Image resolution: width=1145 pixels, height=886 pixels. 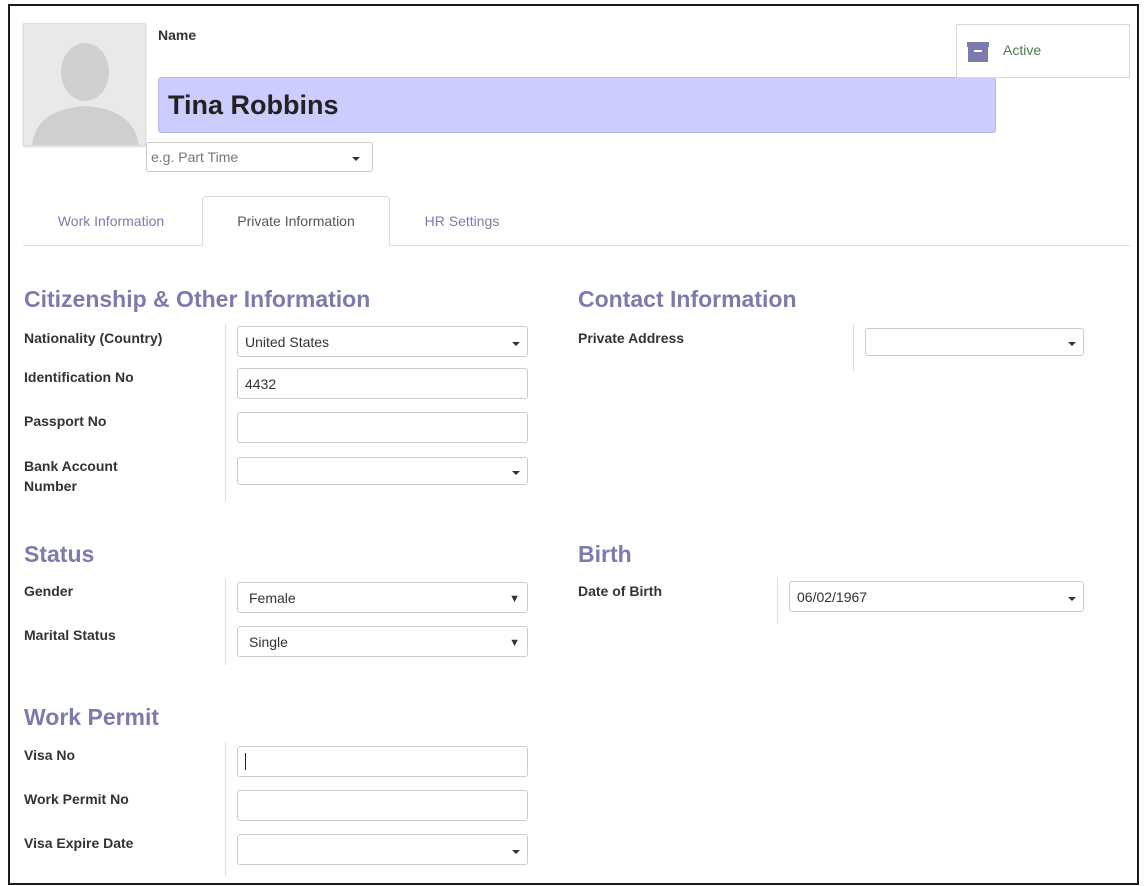 I want to click on date-of-birth-label: Date of Birth, so click(x=620, y=591).